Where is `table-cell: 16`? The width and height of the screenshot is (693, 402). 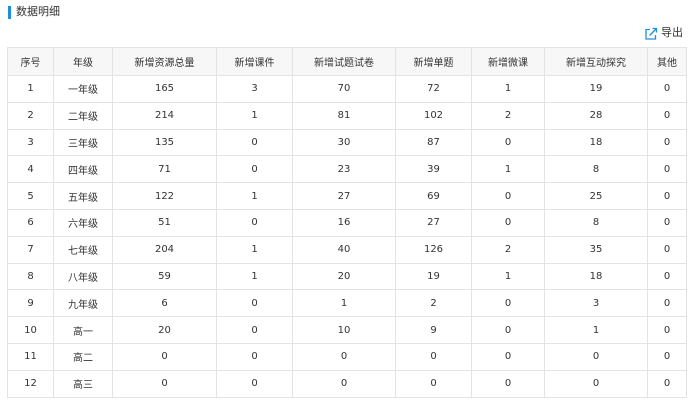 table-cell: 16 is located at coordinates (344, 222).